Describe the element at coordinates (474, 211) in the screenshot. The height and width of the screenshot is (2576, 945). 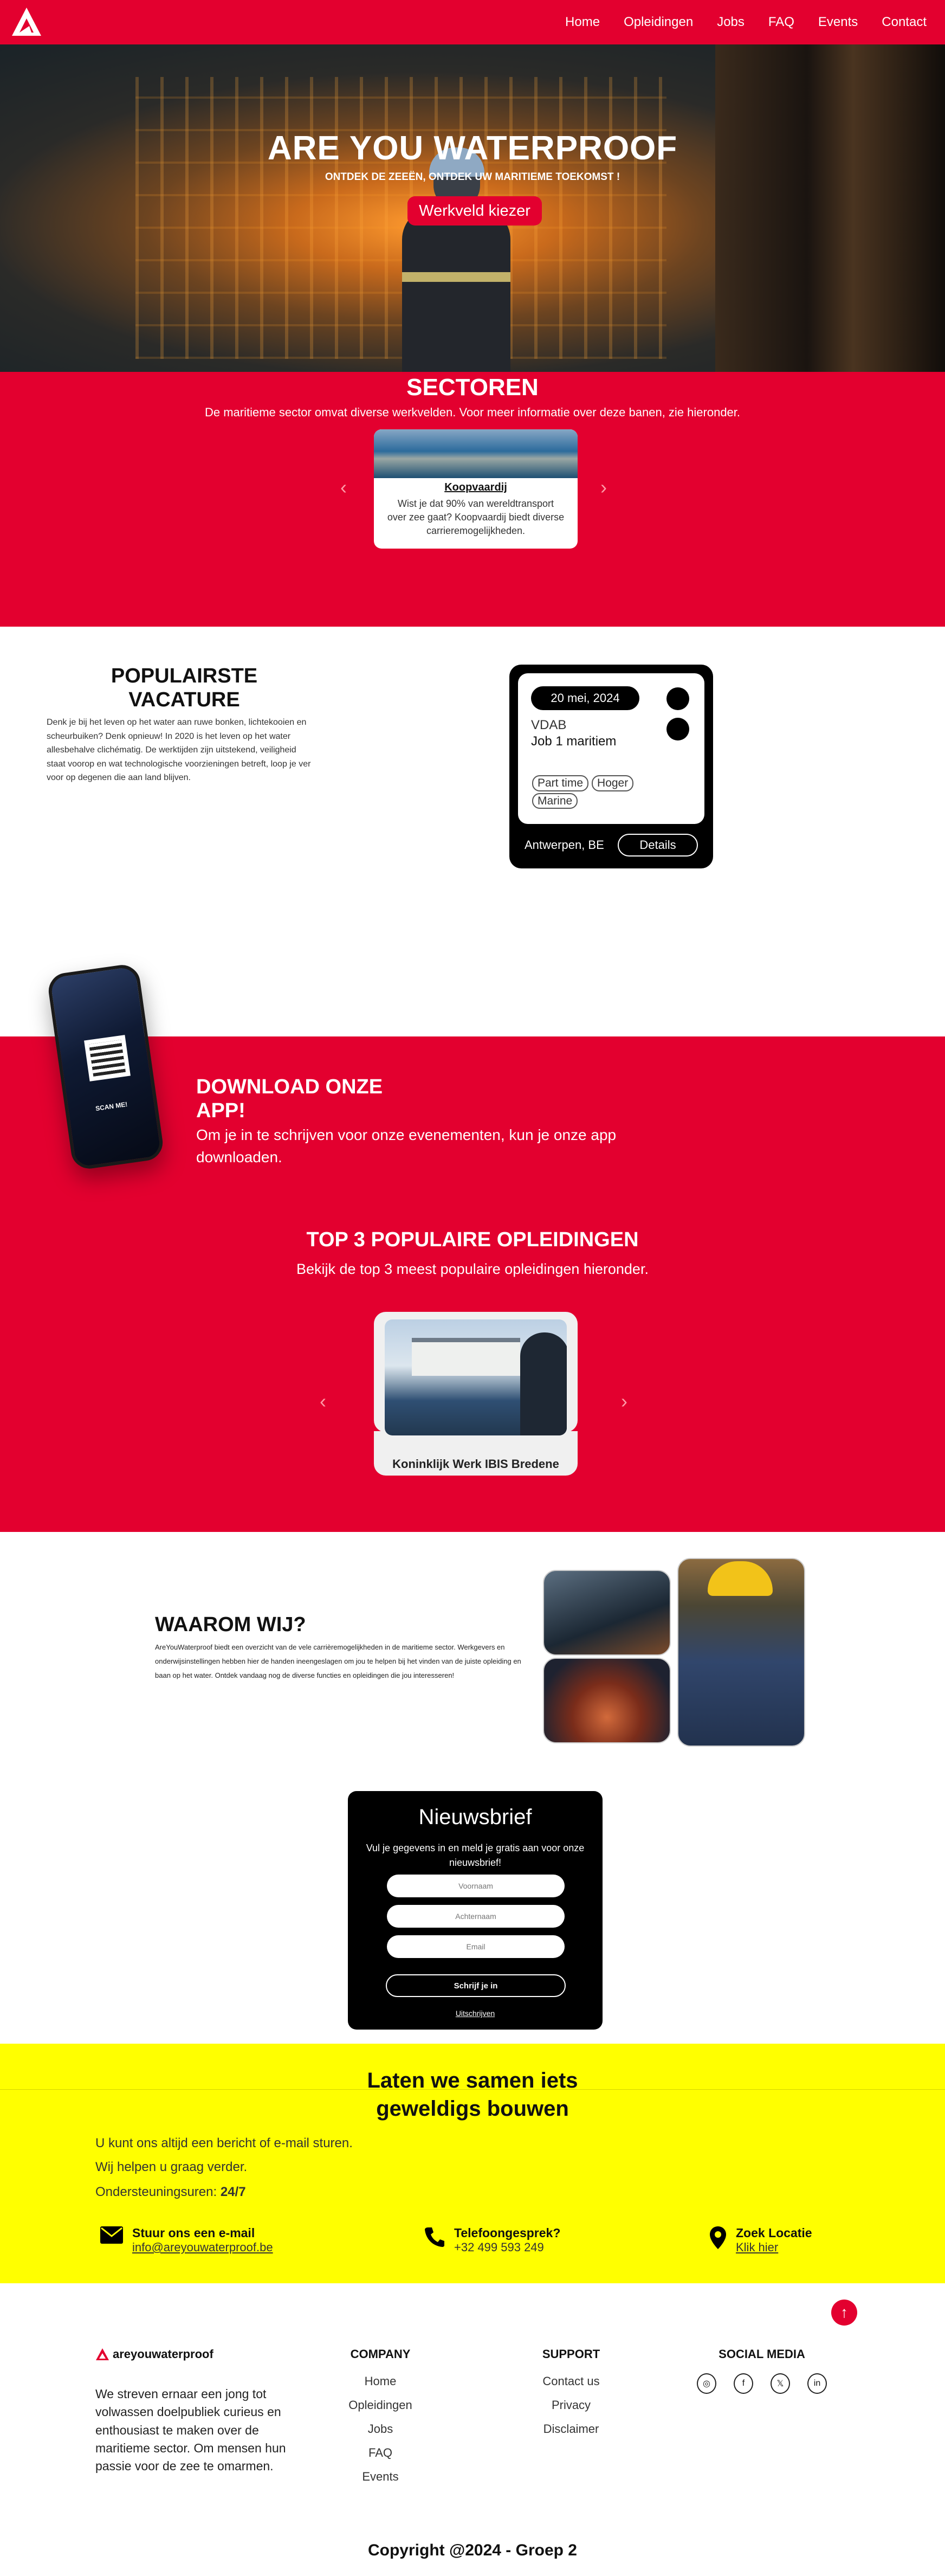
I see `werkveld-kiezer-button: Werkveld kiezer` at that location.